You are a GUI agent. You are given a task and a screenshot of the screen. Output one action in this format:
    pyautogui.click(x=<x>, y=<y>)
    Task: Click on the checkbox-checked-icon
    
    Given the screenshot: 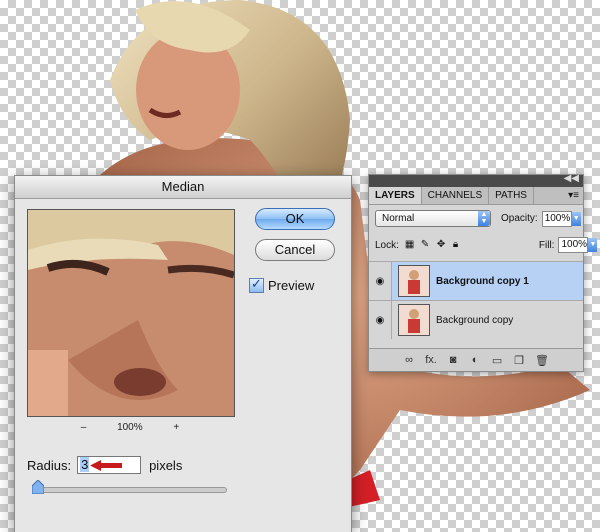 What is the action you would take?
    pyautogui.click(x=256, y=284)
    